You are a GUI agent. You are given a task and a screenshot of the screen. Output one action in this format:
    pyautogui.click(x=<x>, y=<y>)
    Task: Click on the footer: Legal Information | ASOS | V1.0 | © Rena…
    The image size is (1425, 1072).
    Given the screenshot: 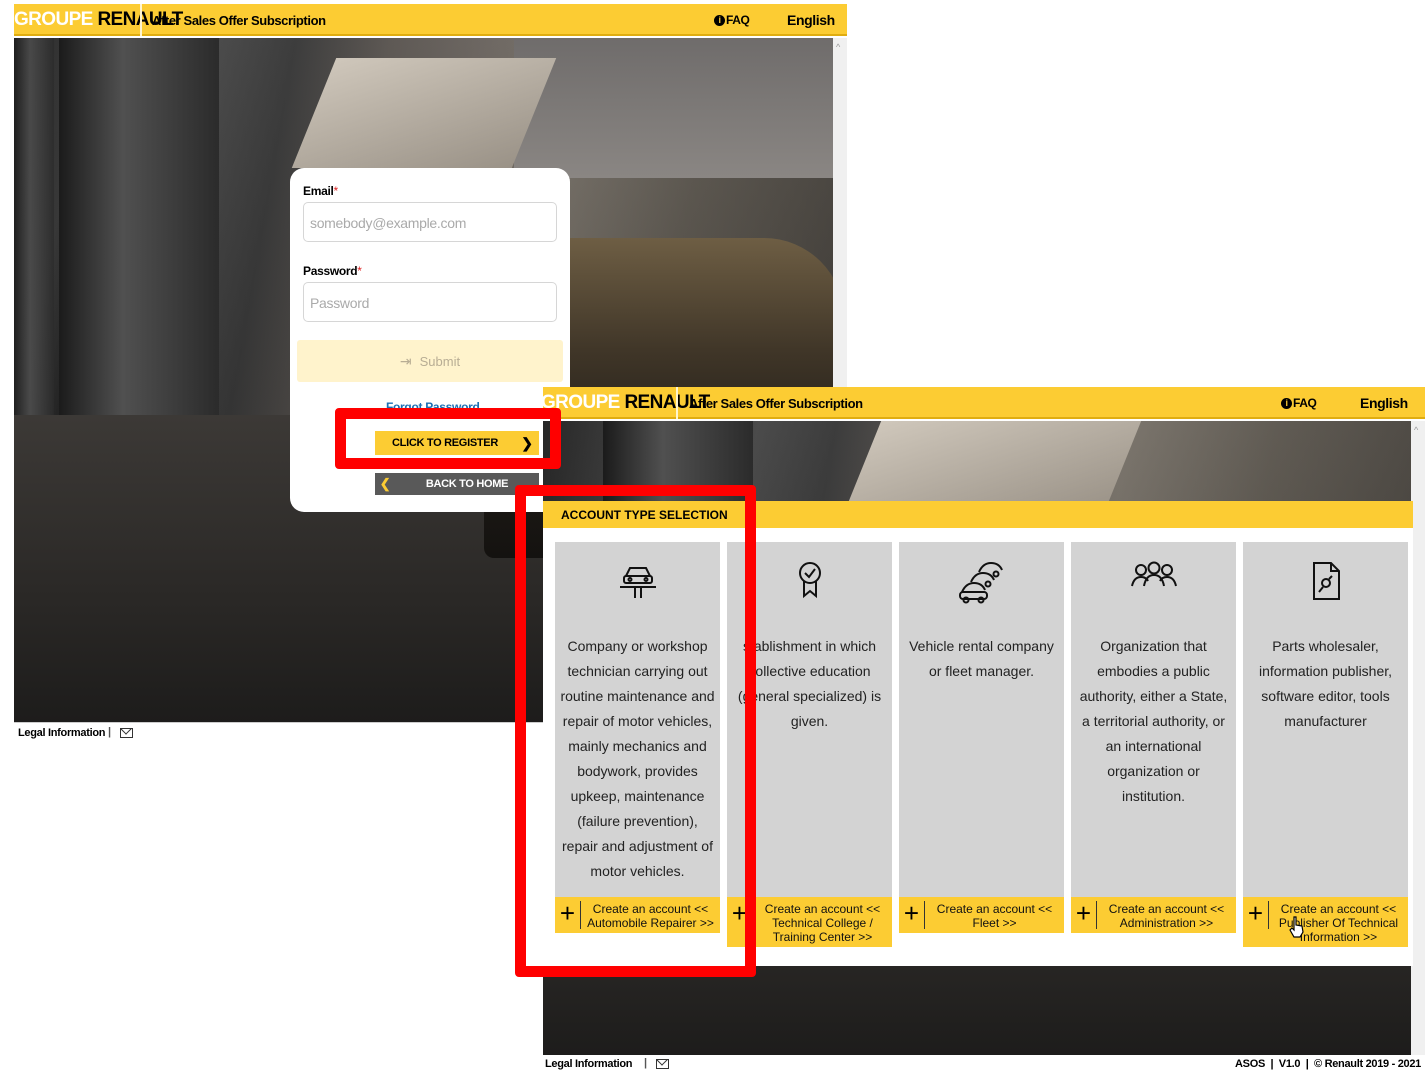 What is the action you would take?
    pyautogui.click(x=984, y=1064)
    